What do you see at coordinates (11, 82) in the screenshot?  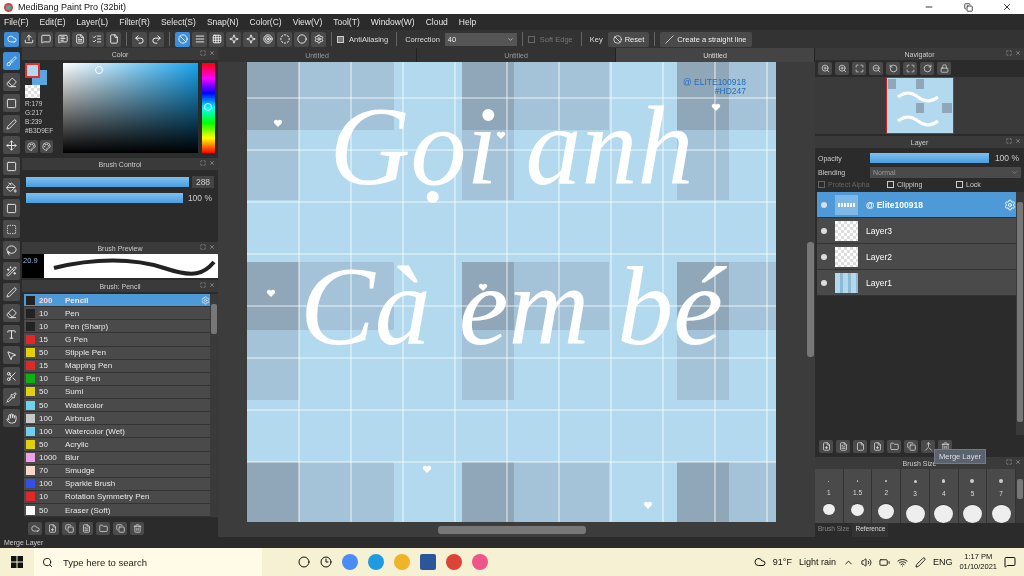 I see `eraser-tool` at bounding box center [11, 82].